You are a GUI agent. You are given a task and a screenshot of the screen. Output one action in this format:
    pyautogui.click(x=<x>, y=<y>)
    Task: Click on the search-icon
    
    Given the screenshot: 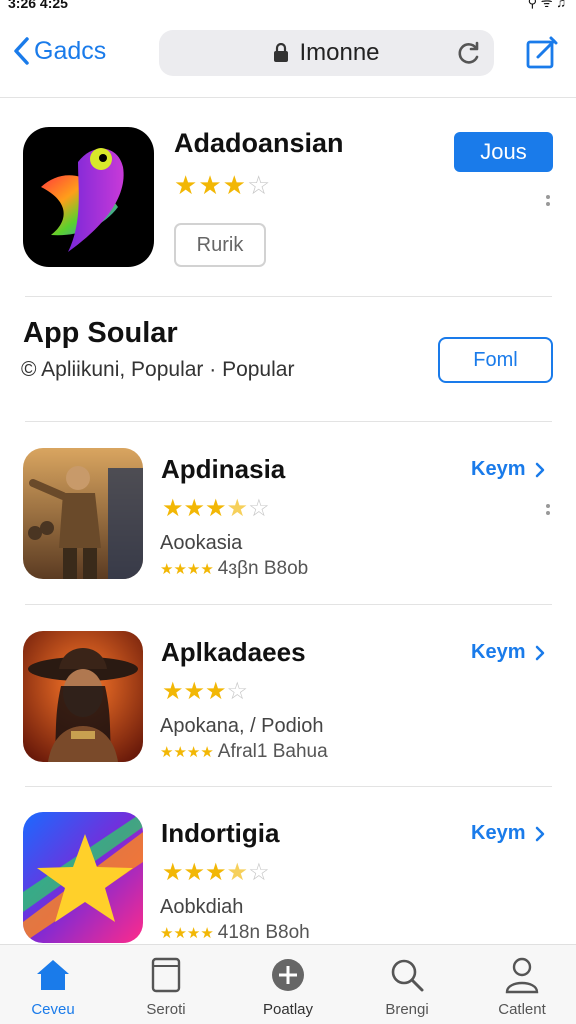 What is the action you would take?
    pyautogui.click(x=407, y=975)
    